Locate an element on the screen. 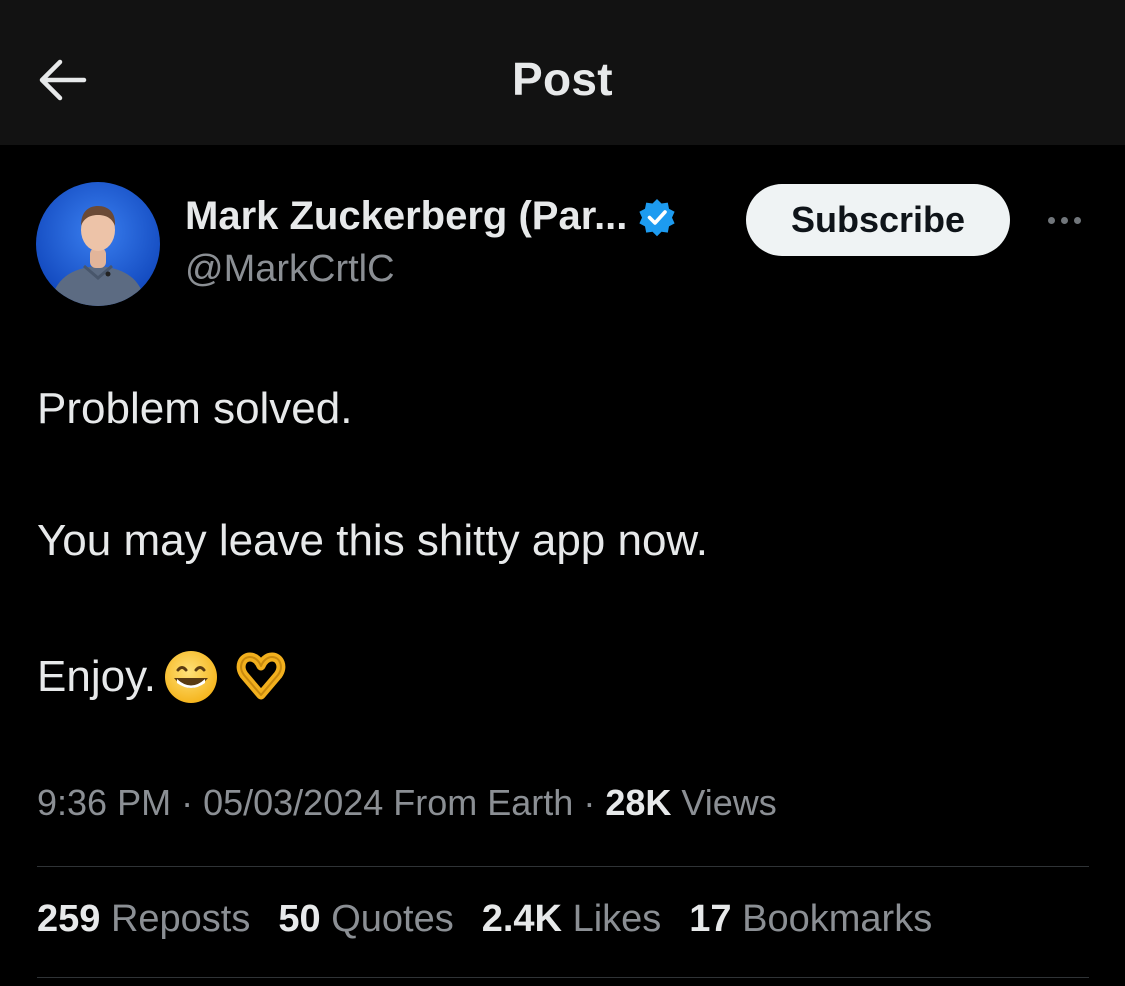 This screenshot has height=986, width=1125. bookmarks-stat: 17 Bookmarks is located at coordinates (810, 919).